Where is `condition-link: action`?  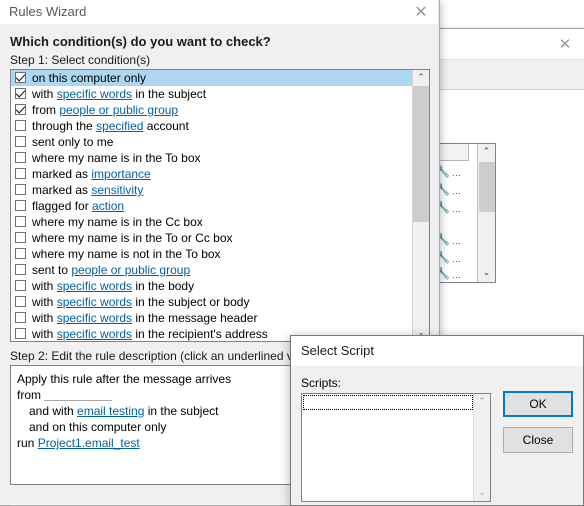 condition-link: action is located at coordinates (108, 206).